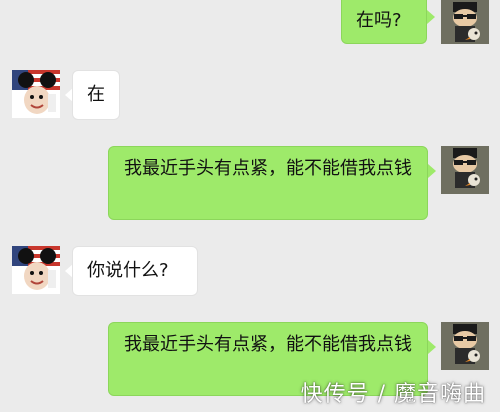 This screenshot has height=412, width=500. I want to click on message-bubble-outgoing: 我最近手头有点紧，能不能借我点钱, so click(268, 183).